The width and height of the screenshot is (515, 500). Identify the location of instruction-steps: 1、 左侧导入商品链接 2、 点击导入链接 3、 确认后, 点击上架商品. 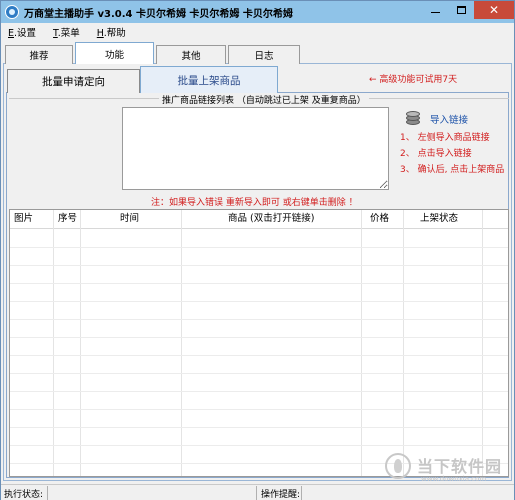
(452, 157).